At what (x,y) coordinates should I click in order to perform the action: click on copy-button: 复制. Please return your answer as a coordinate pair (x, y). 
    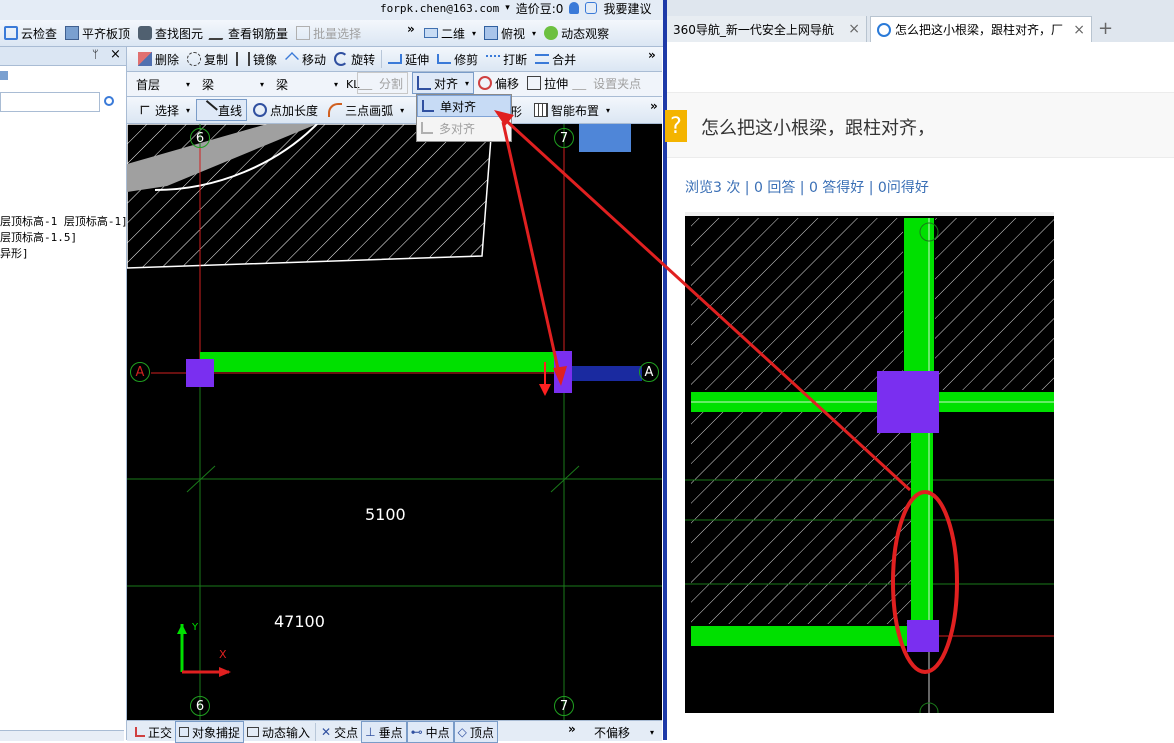
    Looking at the image, I should click on (207, 59).